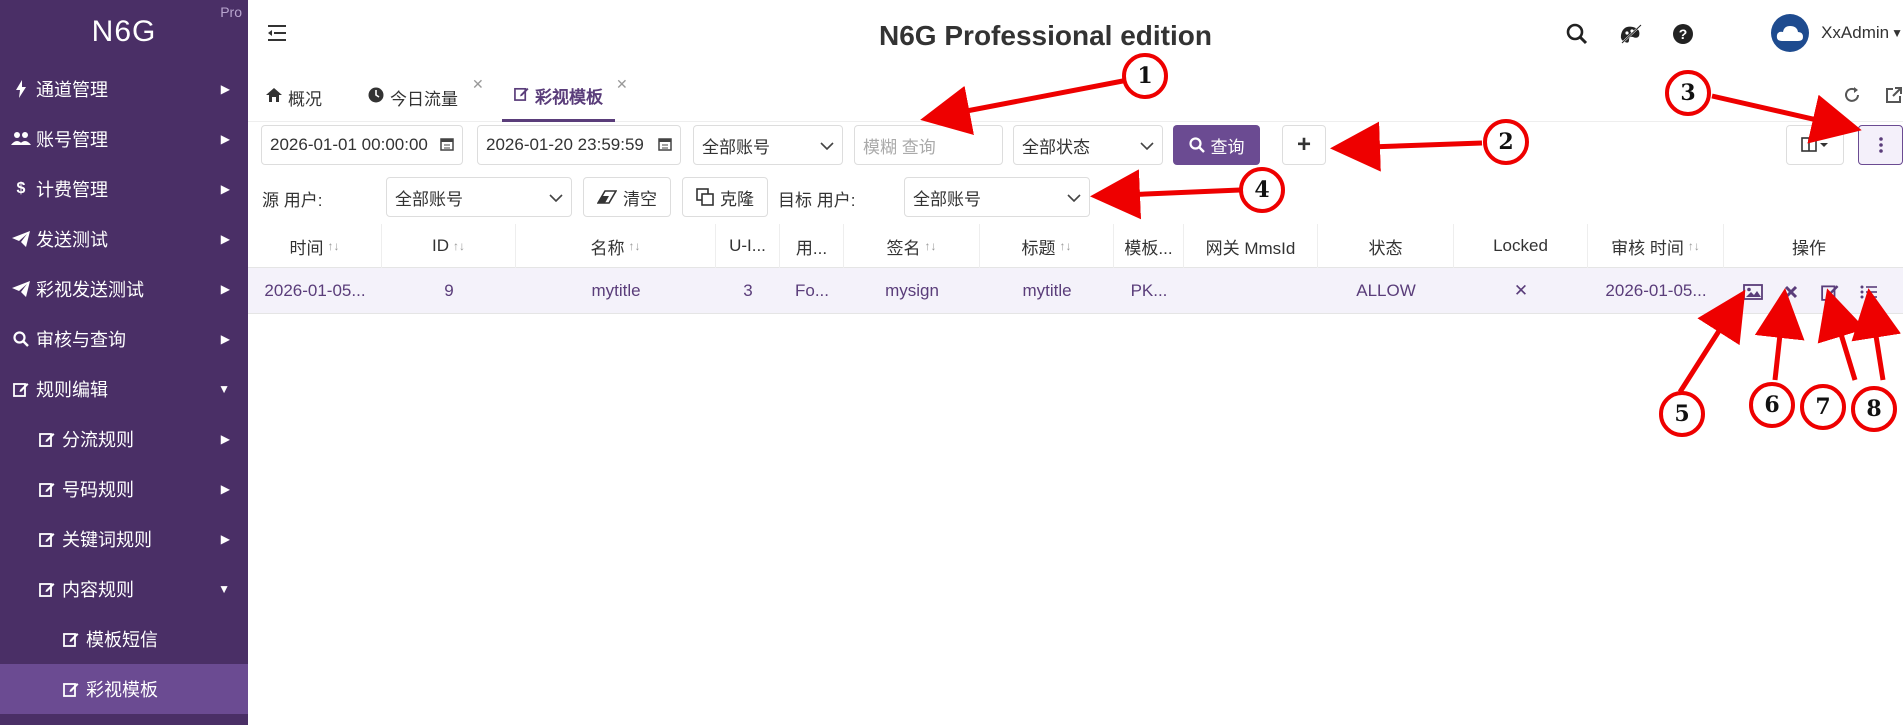 This screenshot has width=1903, height=725. I want to click on clear-button: 清空, so click(627, 197).